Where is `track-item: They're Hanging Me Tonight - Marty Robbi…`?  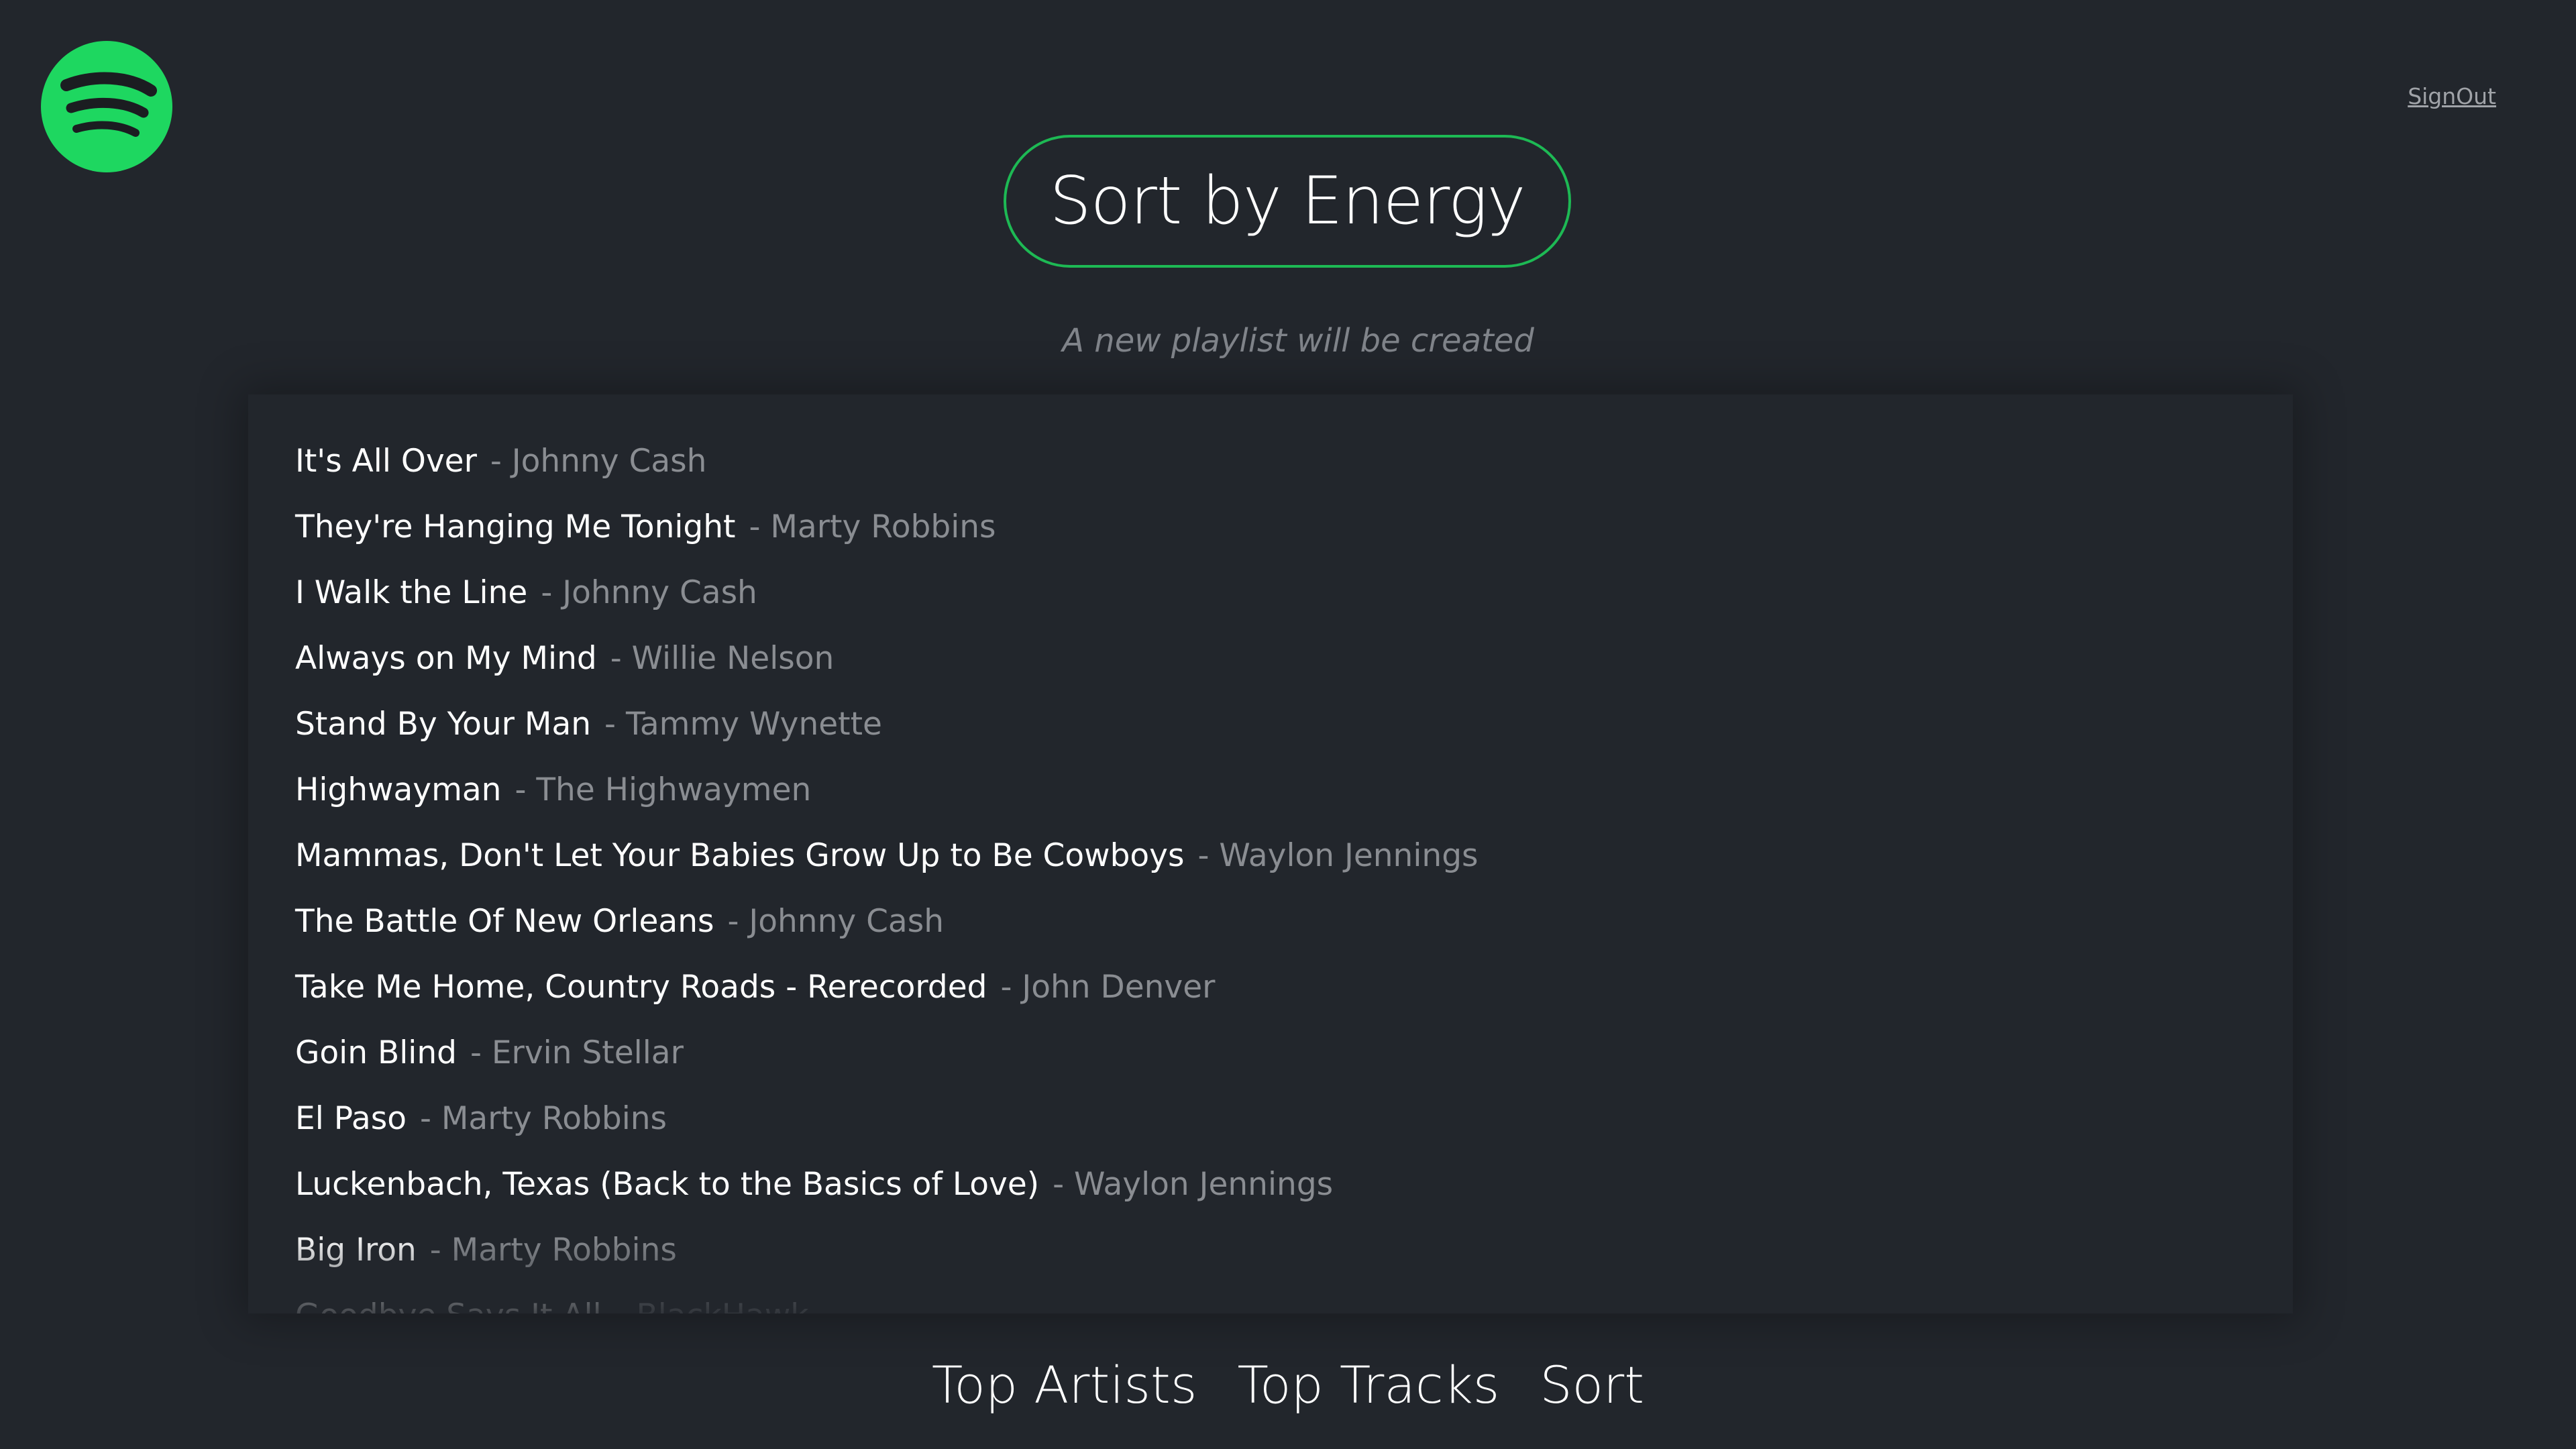
track-item: They're Hanging Me Tonight - Marty Robbi… is located at coordinates (887, 526).